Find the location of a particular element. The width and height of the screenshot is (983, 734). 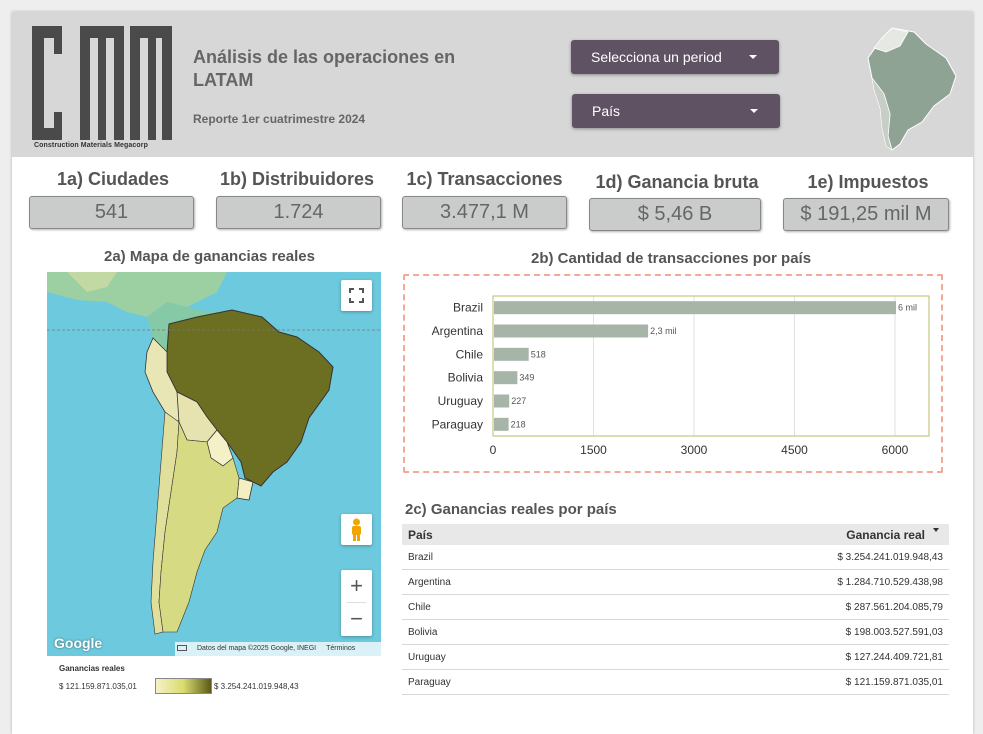

table-row: Bolivia $ 198.003.527.591,03 is located at coordinates (675, 632).